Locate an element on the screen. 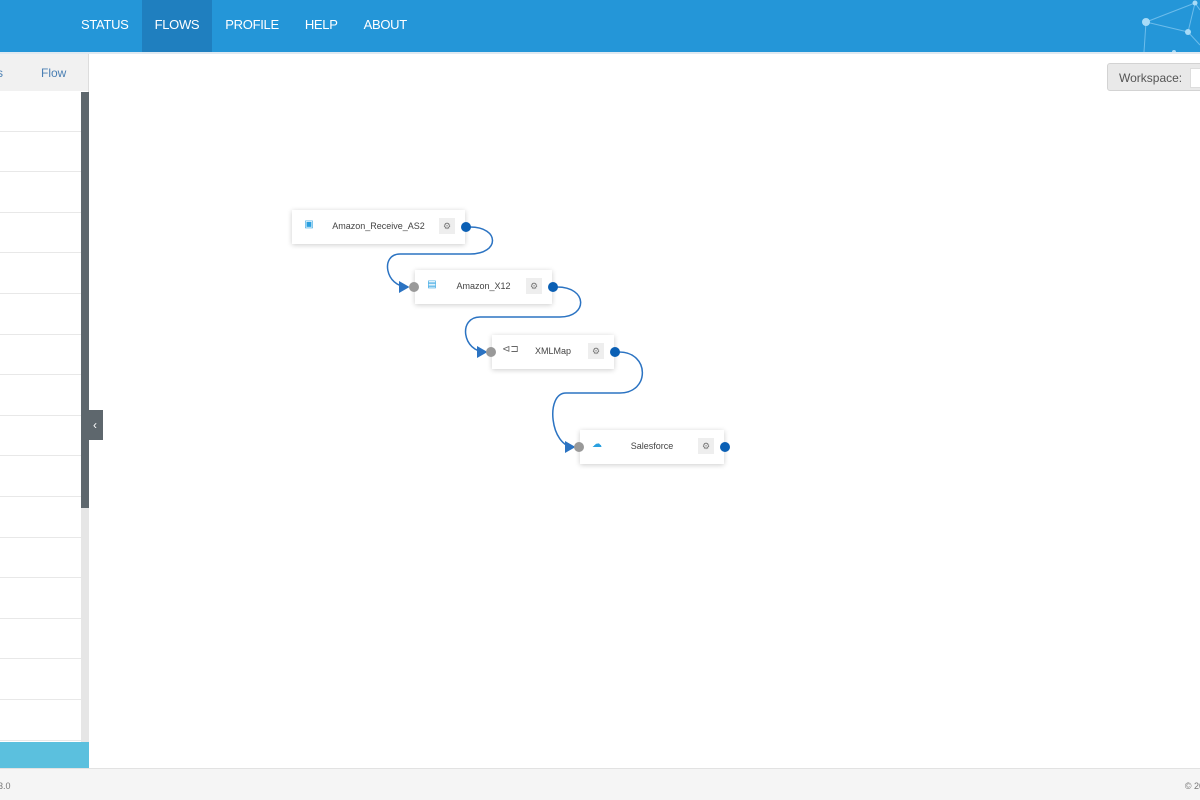 Image resolution: width=1200 pixels, height=800 pixels. flow-connections is located at coordinates (514, 339).